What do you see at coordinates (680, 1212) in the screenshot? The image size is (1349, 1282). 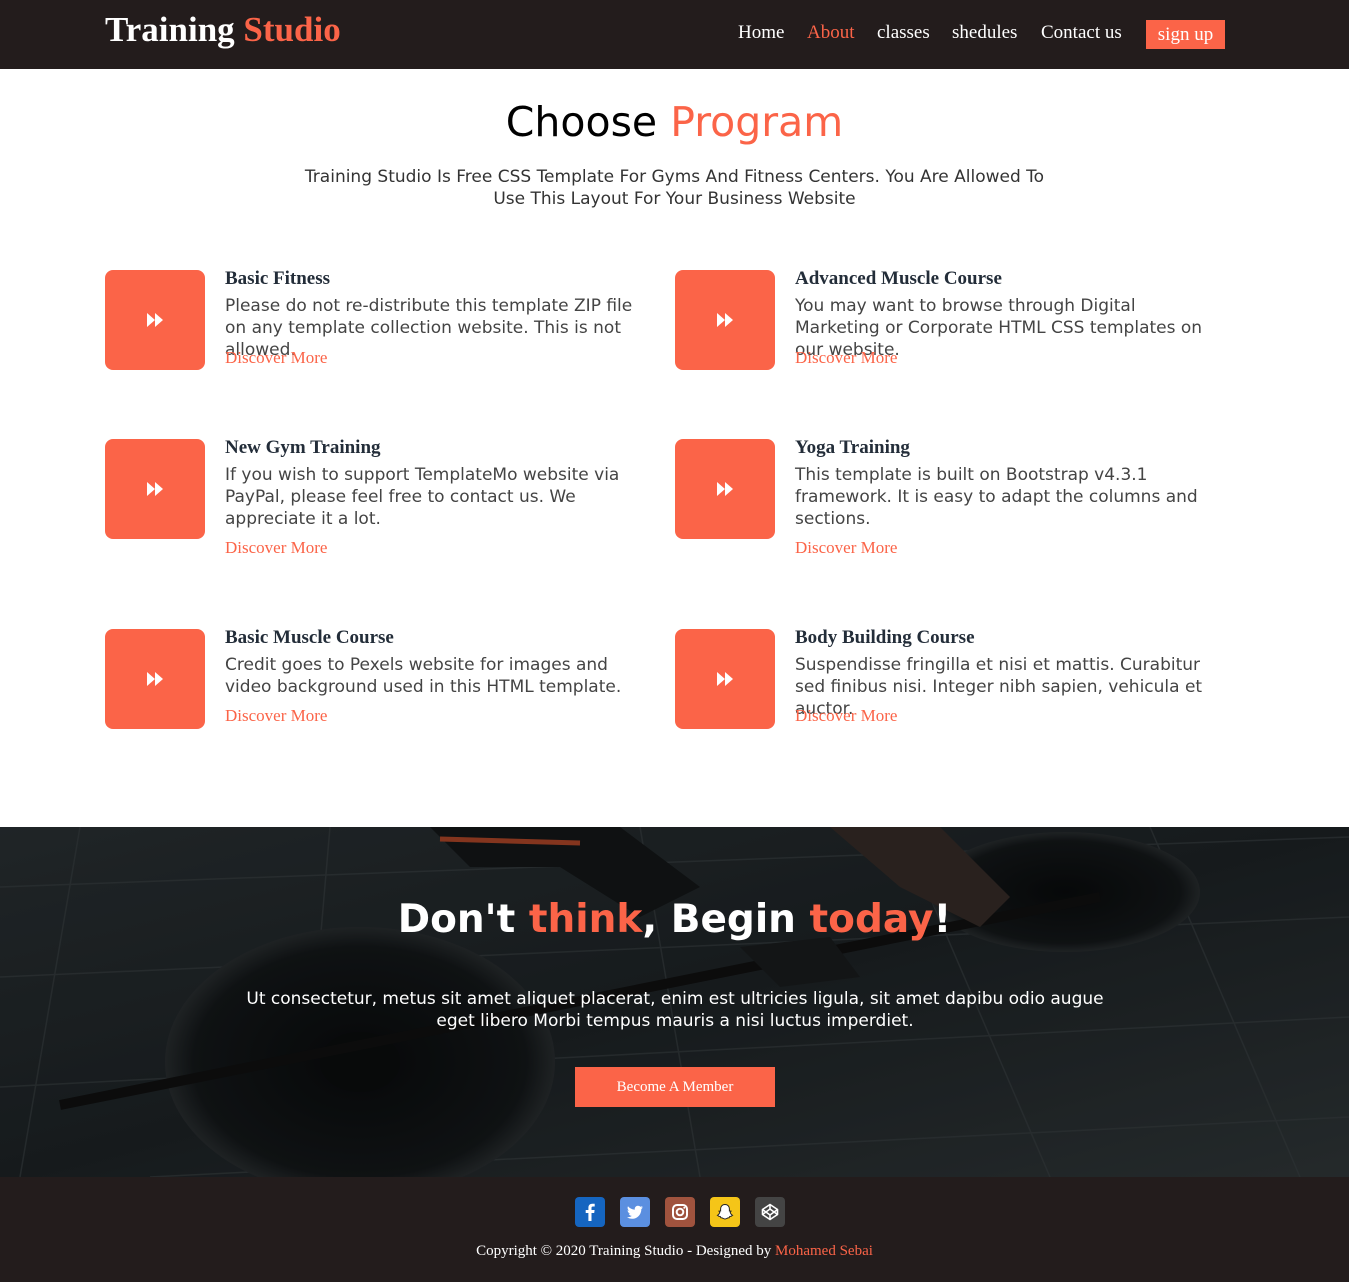 I see `instagram-icon` at bounding box center [680, 1212].